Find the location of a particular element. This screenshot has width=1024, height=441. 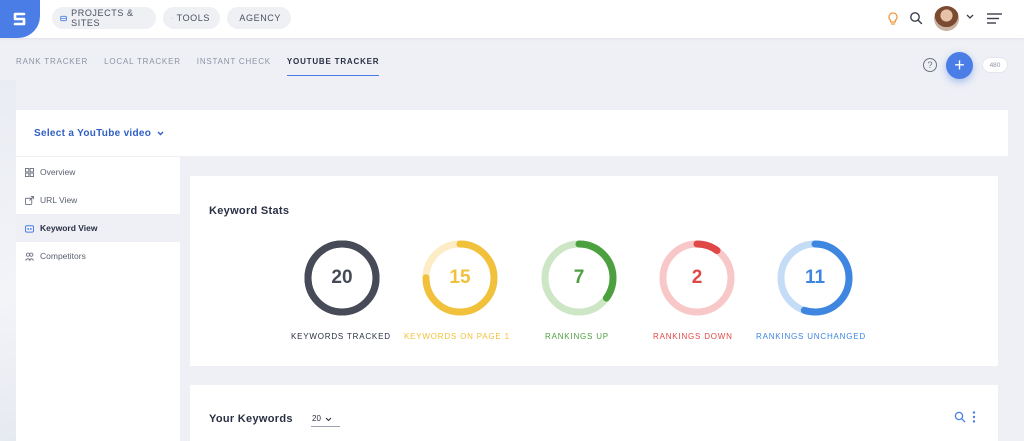

sidebar-item-label: Overview is located at coordinates (58, 172).